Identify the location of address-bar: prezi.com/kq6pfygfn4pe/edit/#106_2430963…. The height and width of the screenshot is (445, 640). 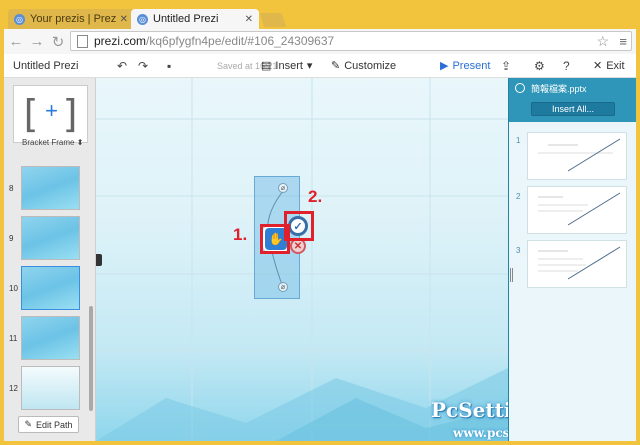
(351, 41).